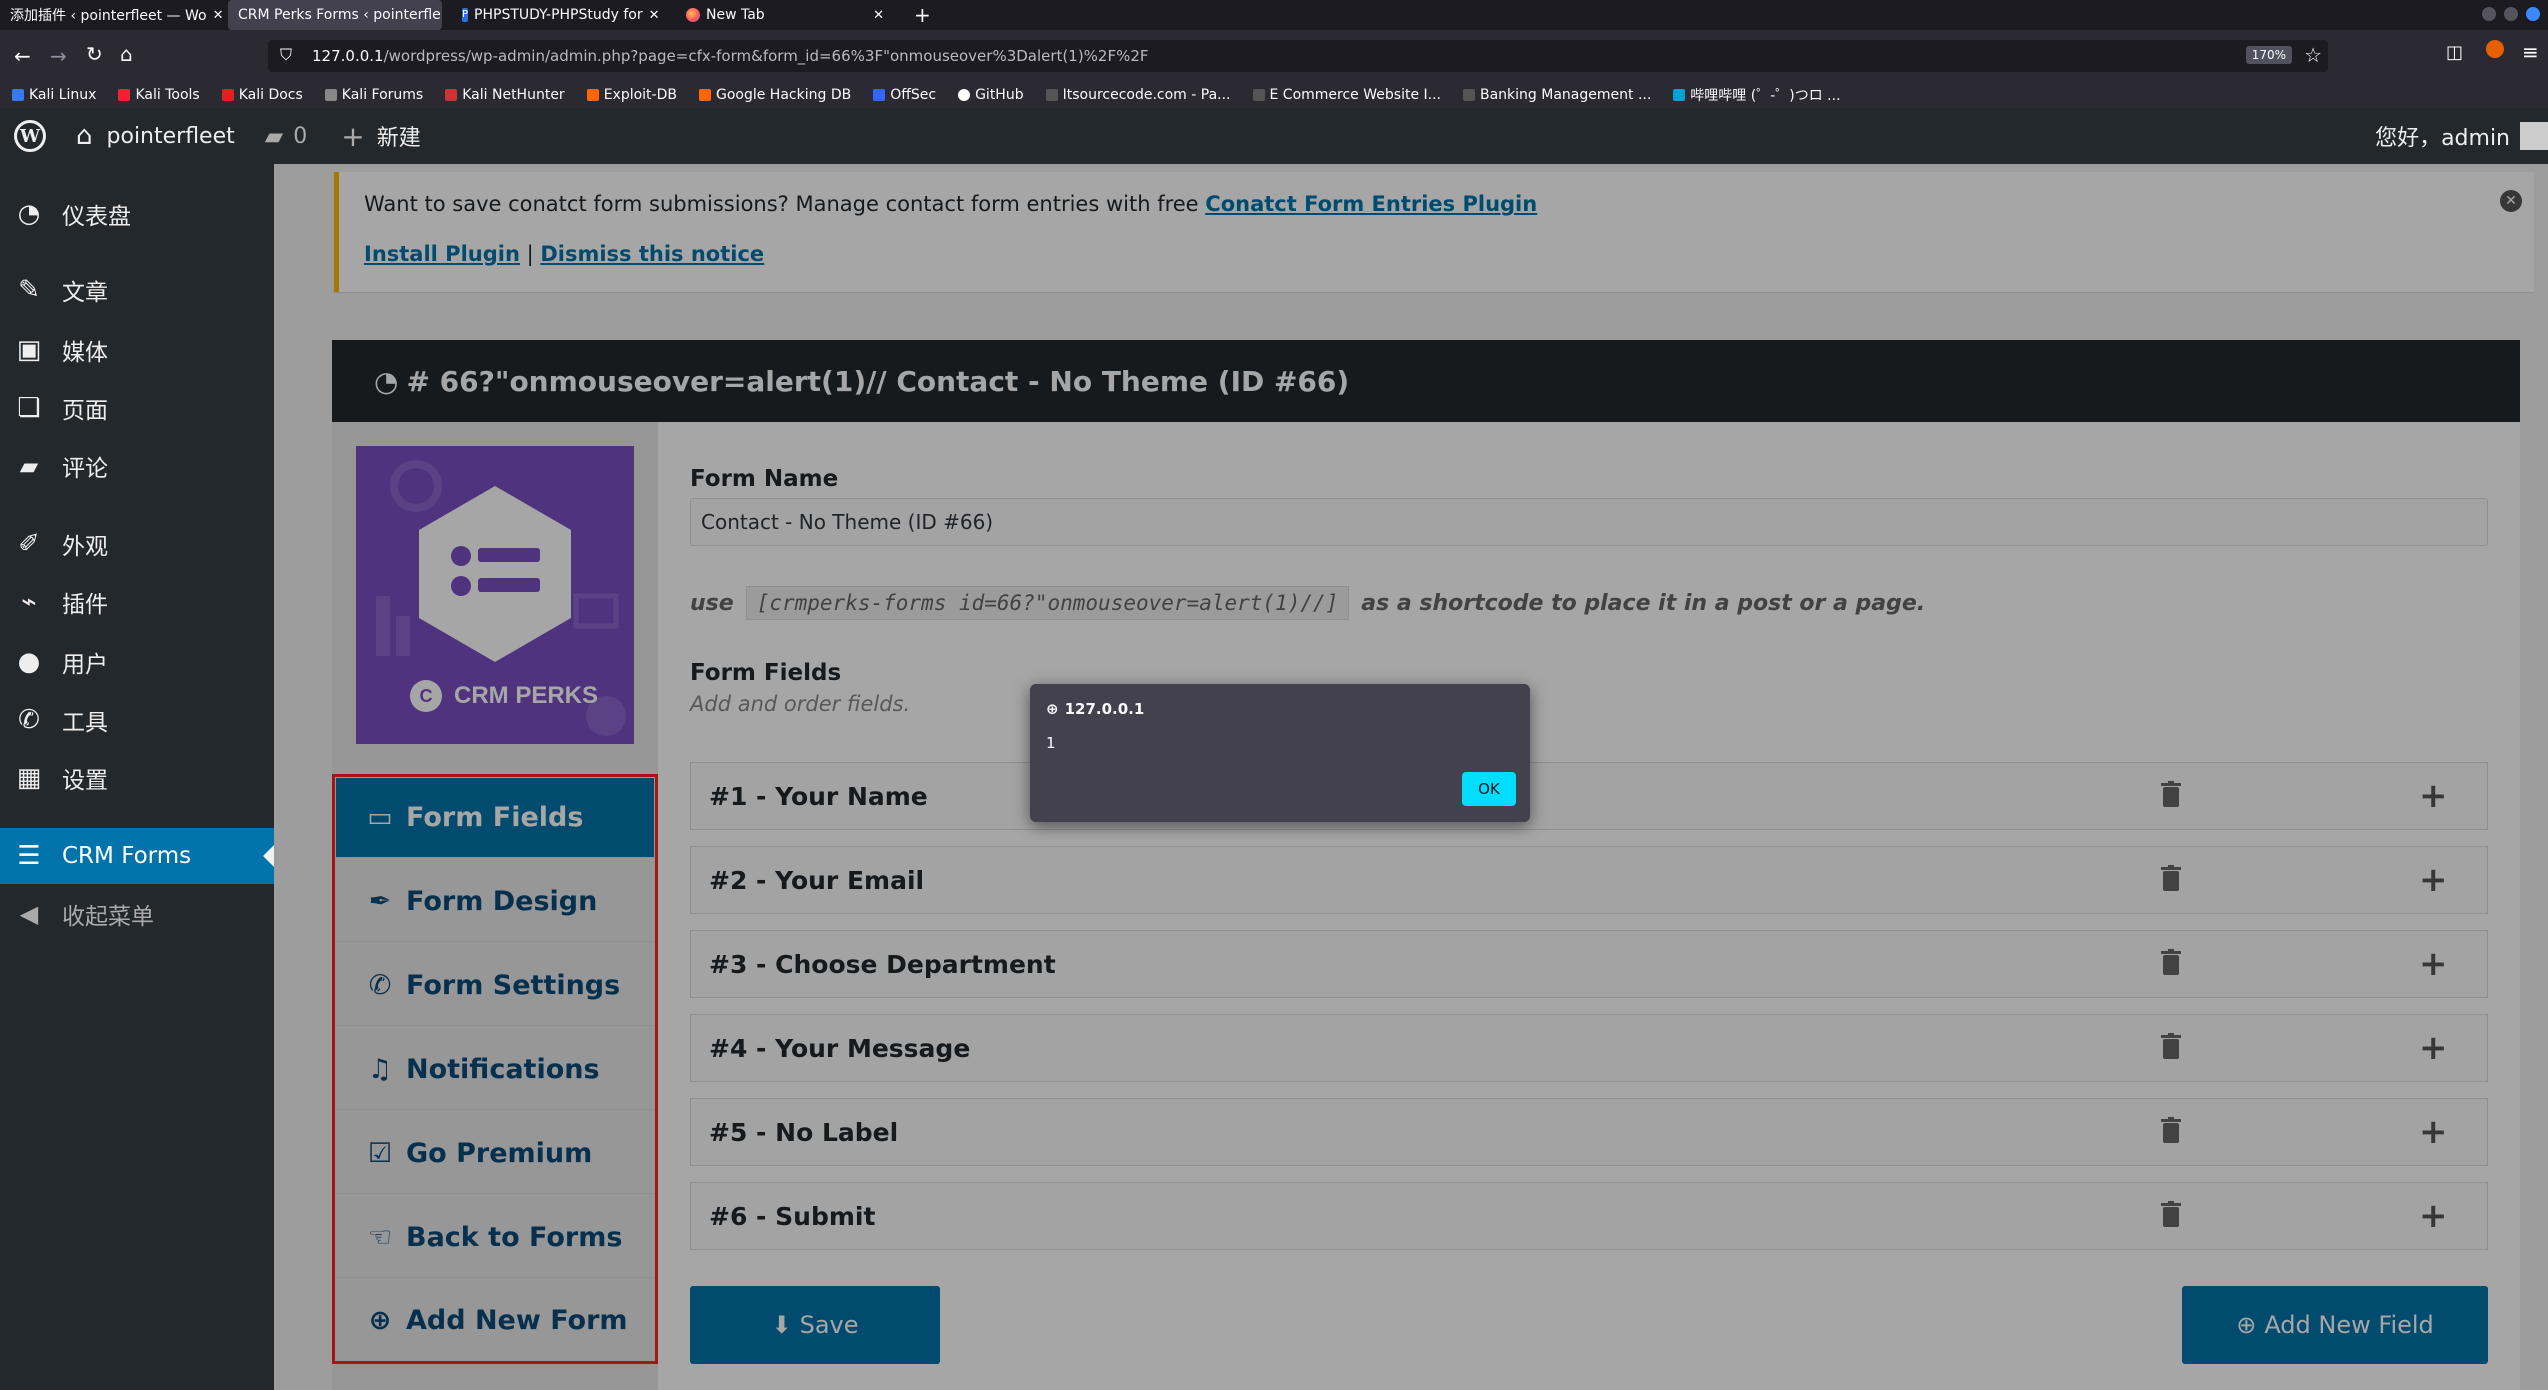 The image size is (2548, 1390). Describe the element at coordinates (137, 602) in the screenshot. I see `sidebar-item-plugins: ⌁ 插件` at that location.